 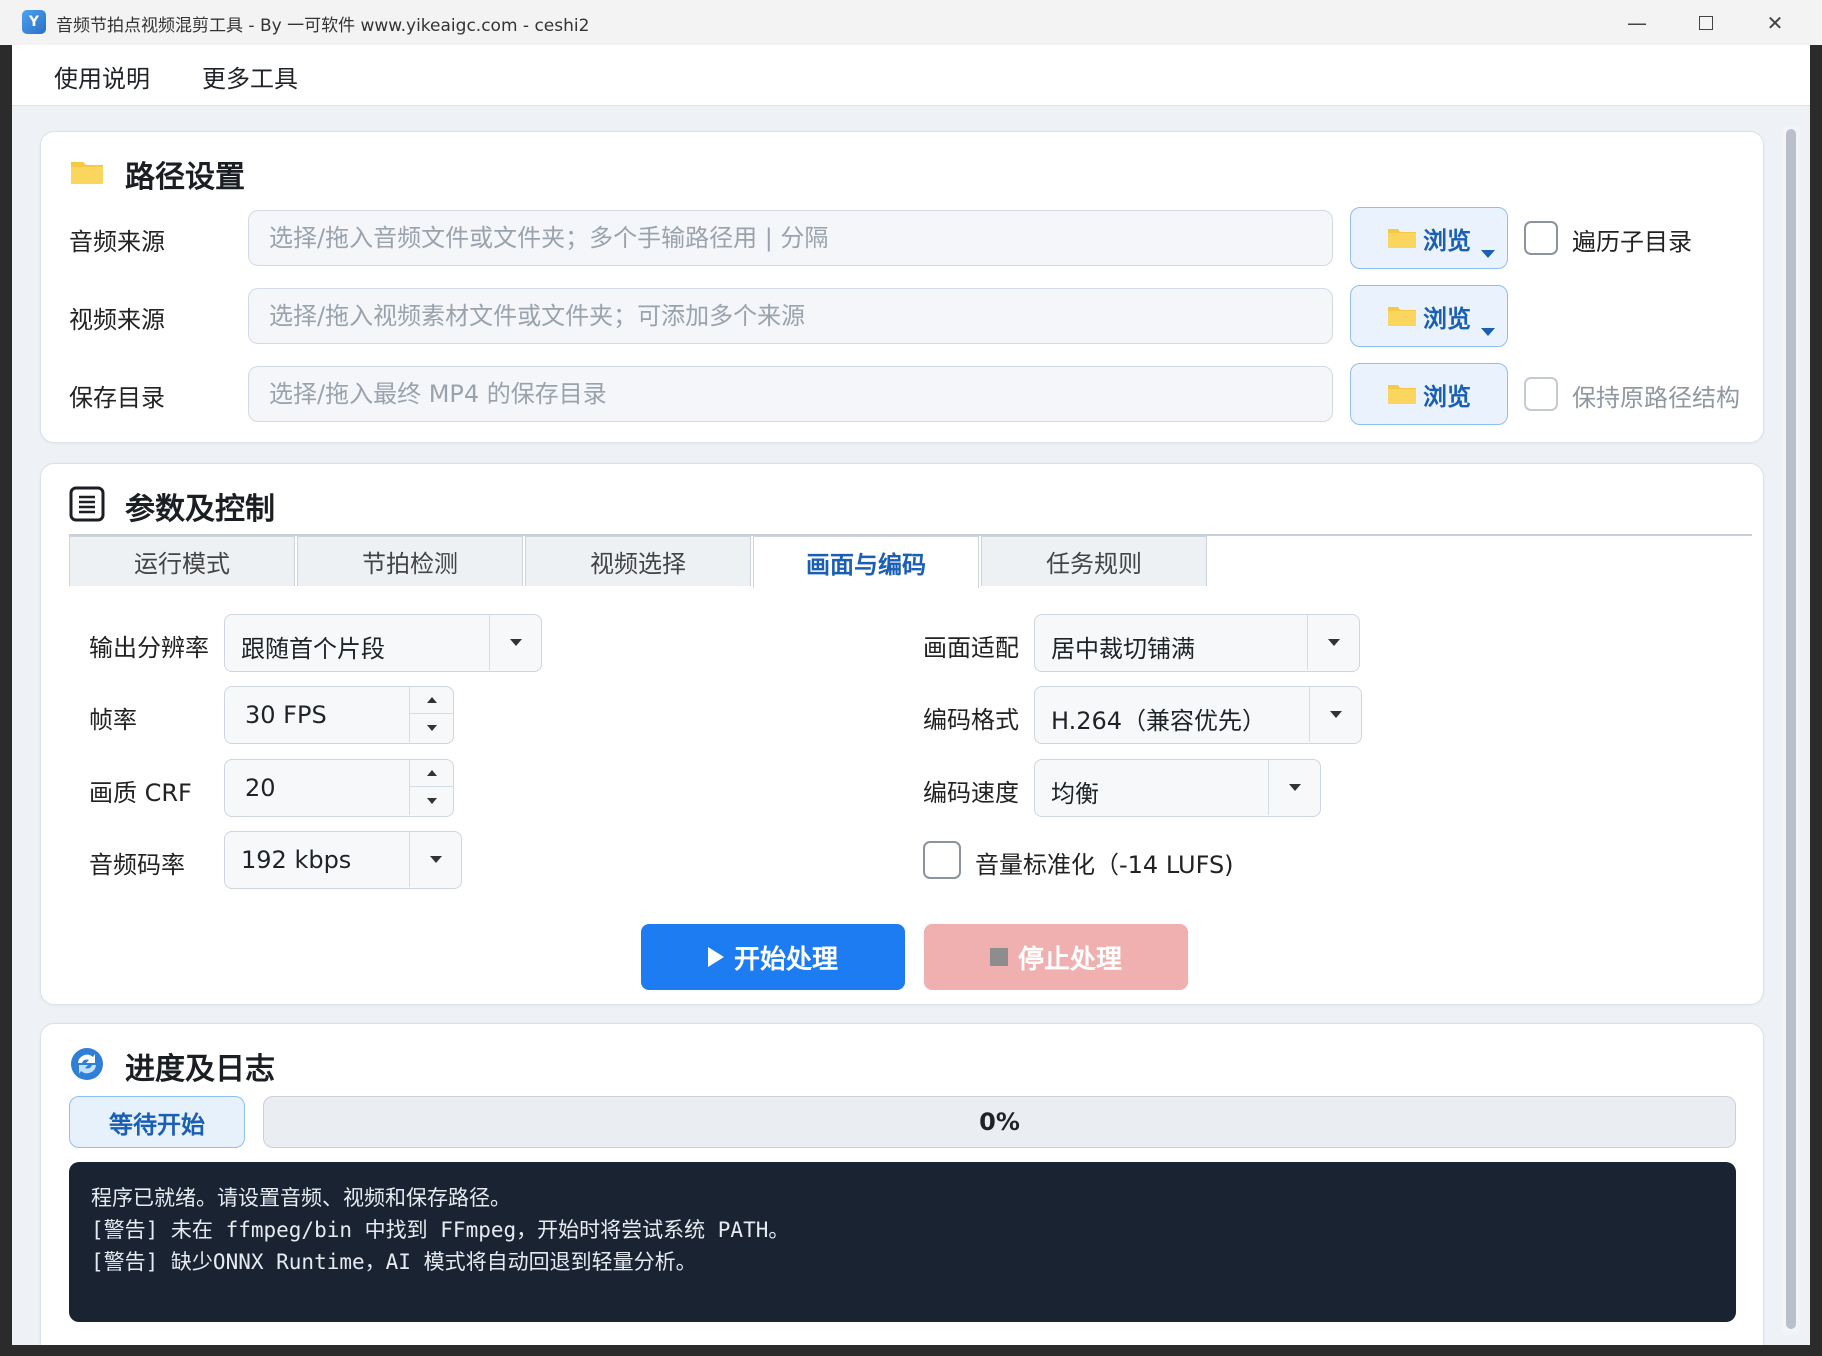 I want to click on tab-beat-detection: 节拍检测, so click(x=410, y=561).